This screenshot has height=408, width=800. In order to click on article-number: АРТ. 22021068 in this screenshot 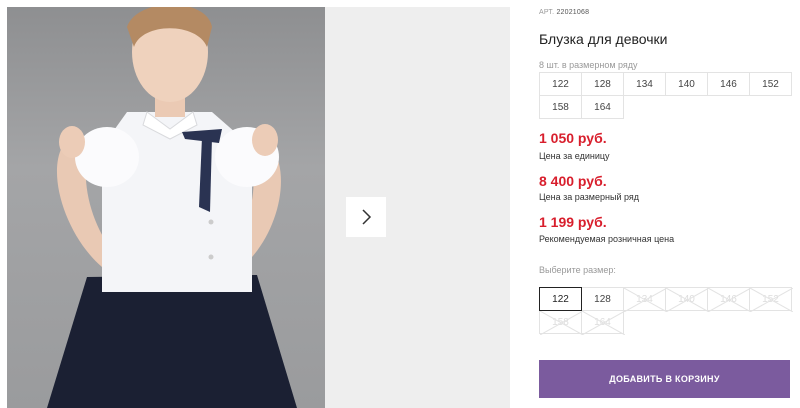, I will do `click(564, 12)`.